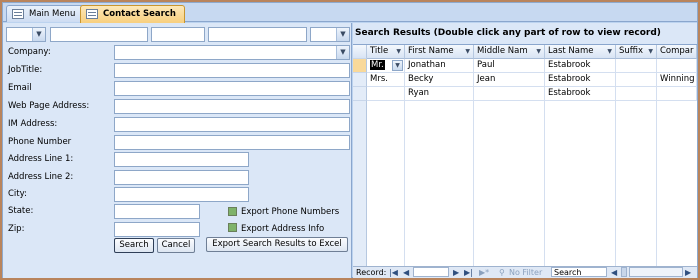 The image size is (700, 280). What do you see at coordinates (277, 244) in the screenshot?
I see `export-excel-button: Export Search Results to Excel` at bounding box center [277, 244].